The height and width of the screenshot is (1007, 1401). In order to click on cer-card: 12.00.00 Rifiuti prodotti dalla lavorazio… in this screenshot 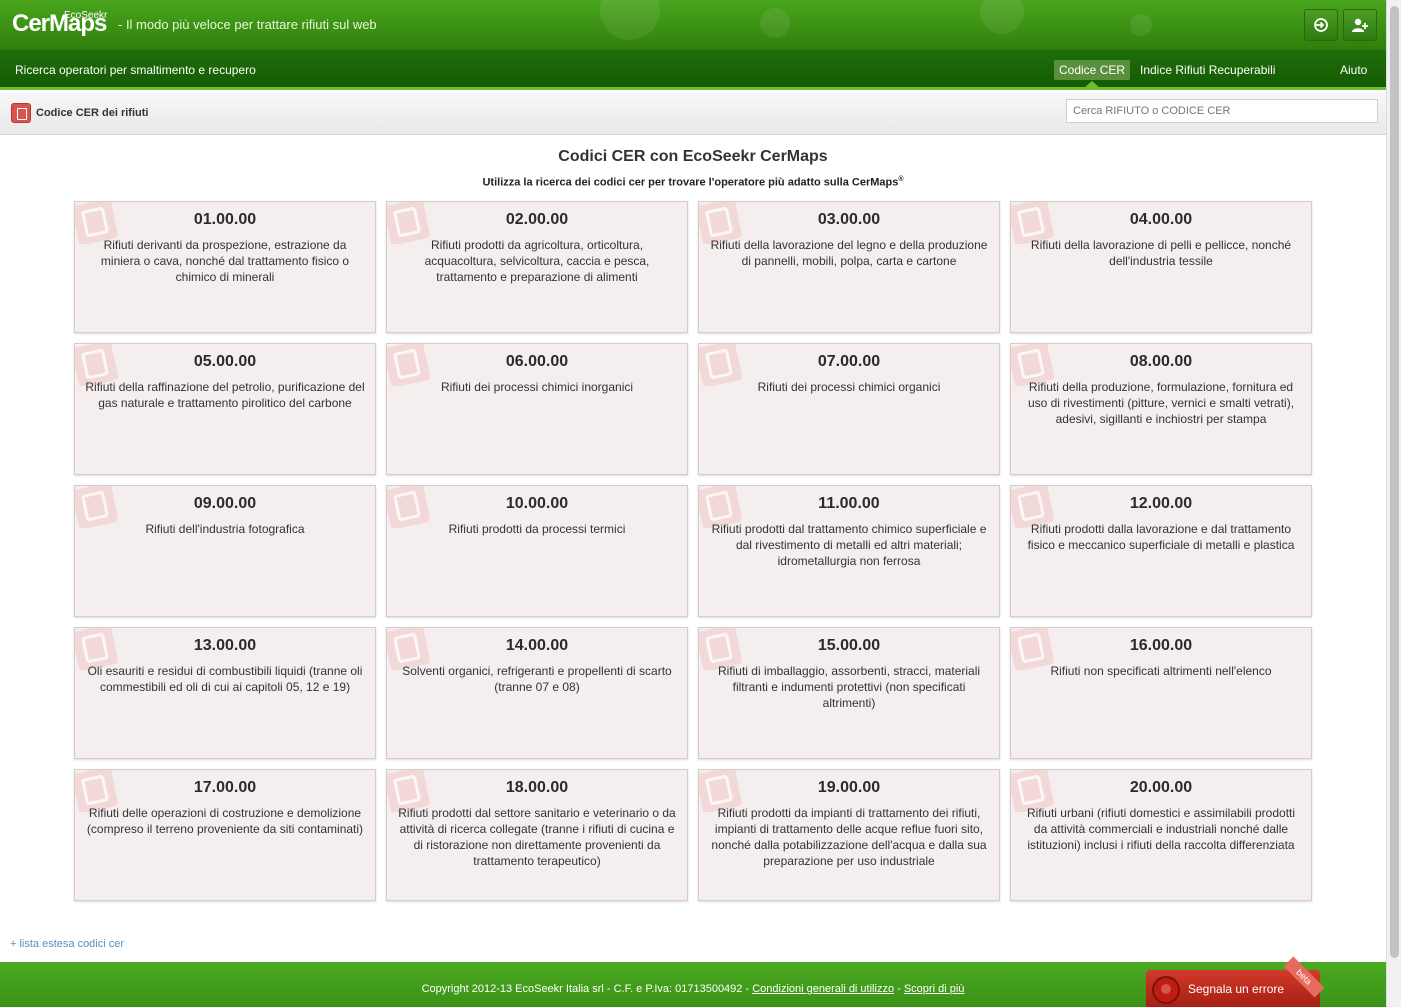, I will do `click(1161, 551)`.